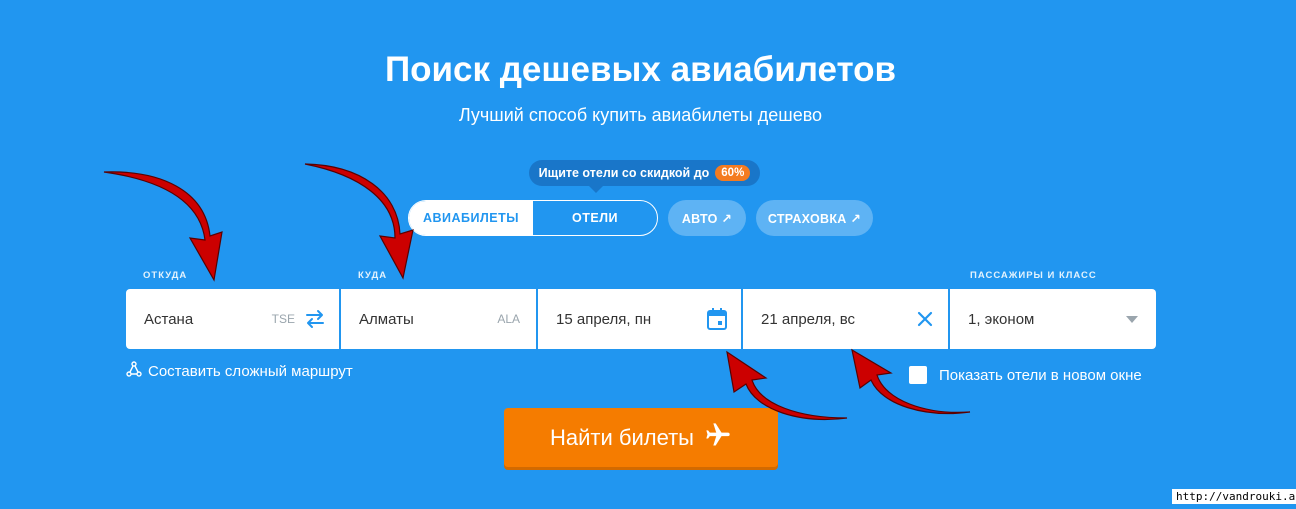  Describe the element at coordinates (169, 319) in the screenshot. I see `origin-city: Астана` at that location.